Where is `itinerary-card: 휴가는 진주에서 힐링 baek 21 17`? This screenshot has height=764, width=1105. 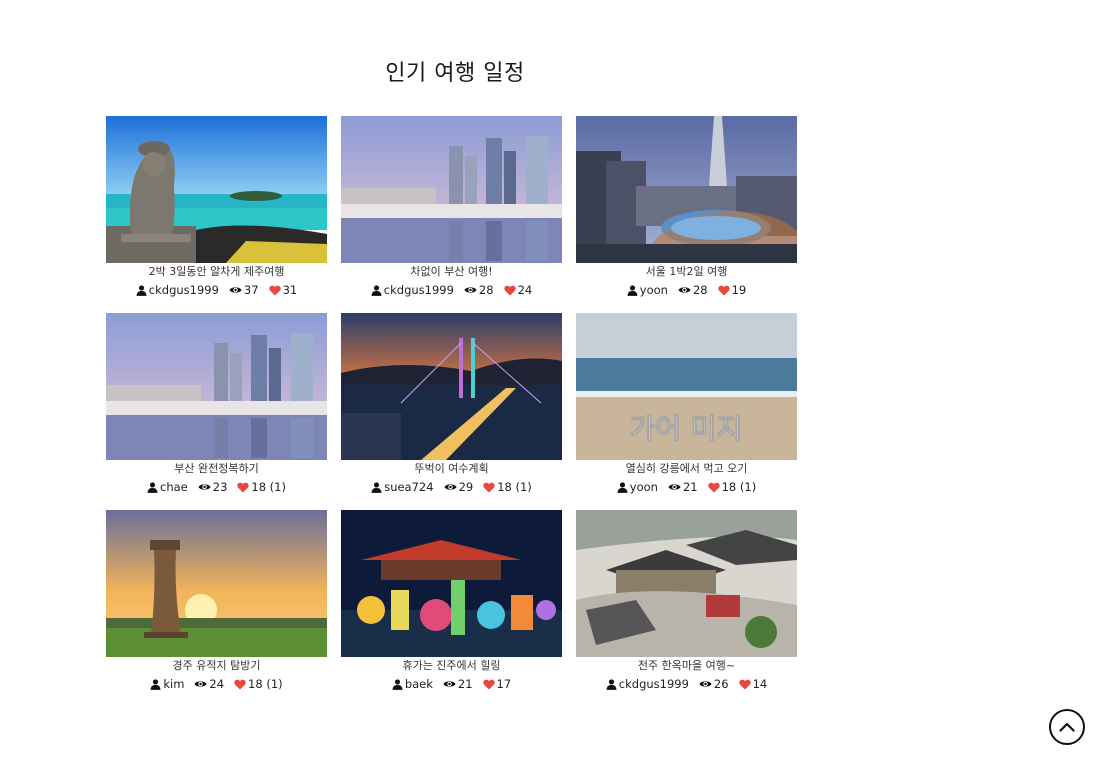 itinerary-card: 휴가는 진주에서 힐링 baek 21 17 is located at coordinates (451, 608).